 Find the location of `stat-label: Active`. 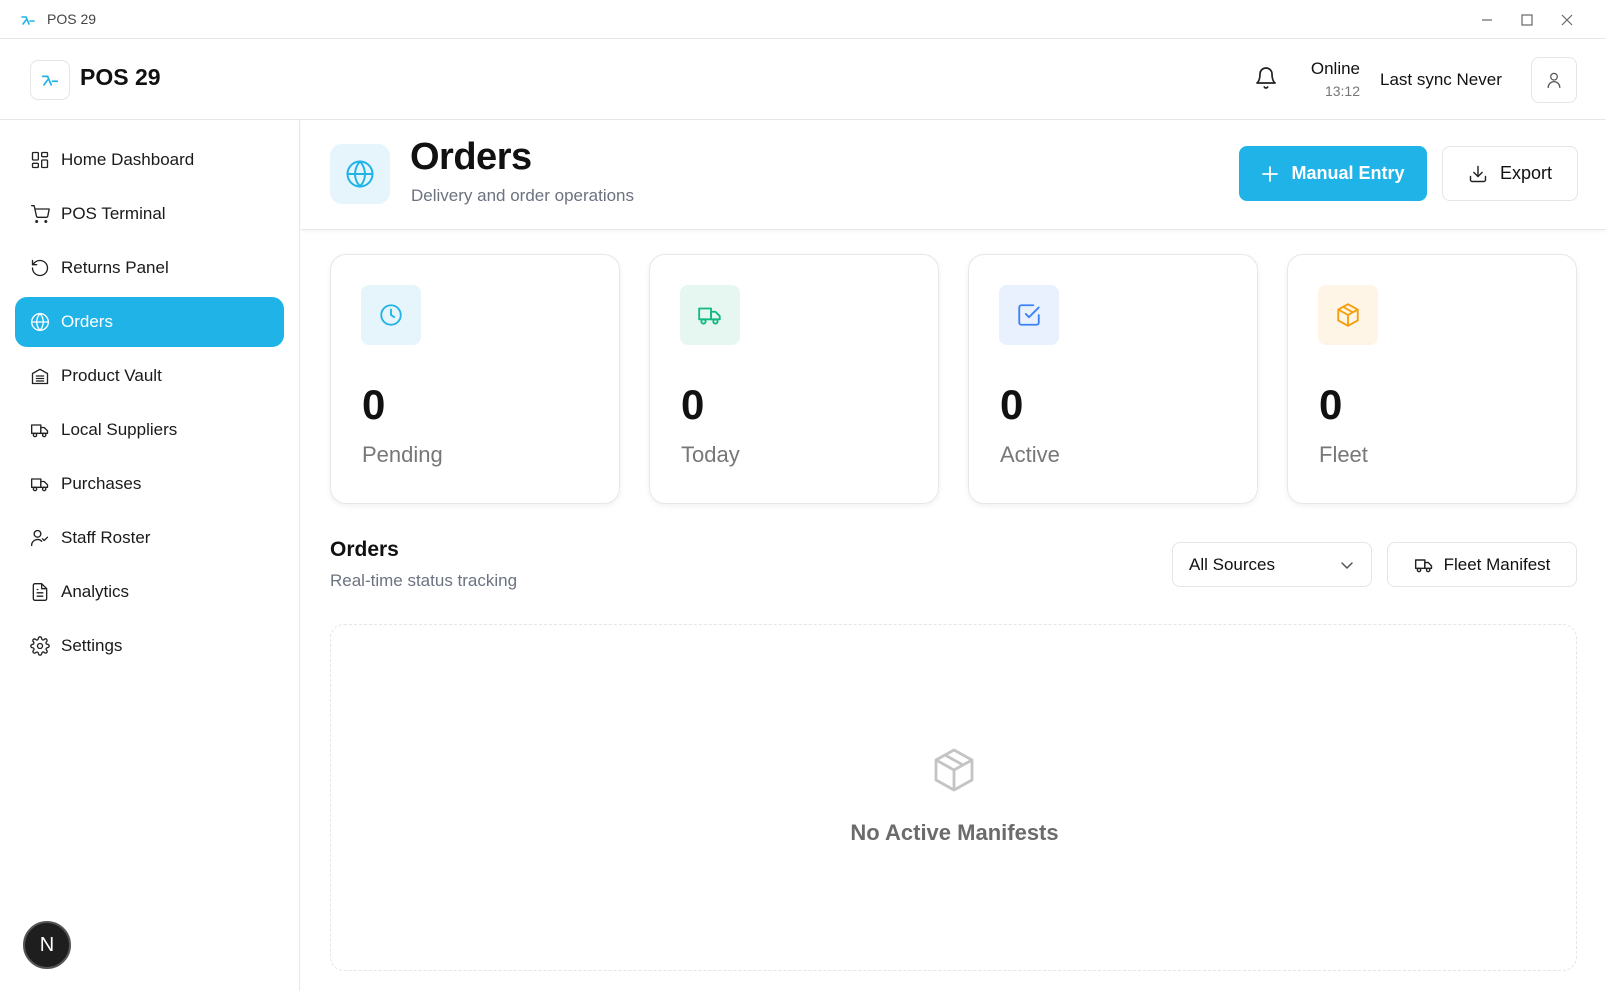

stat-label: Active is located at coordinates (1030, 454).